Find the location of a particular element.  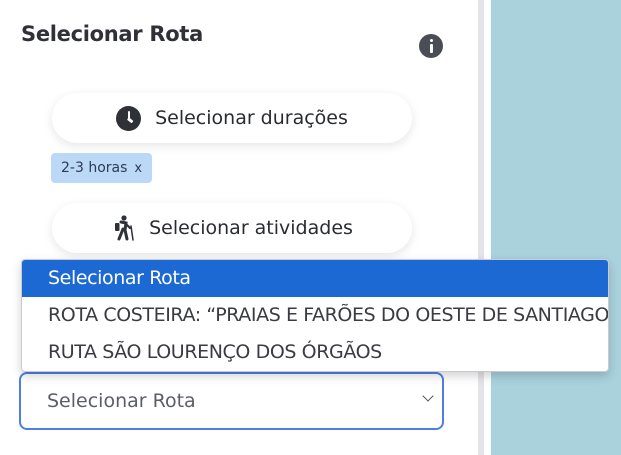

select-activities-label: Selecionar atividades is located at coordinates (251, 228).